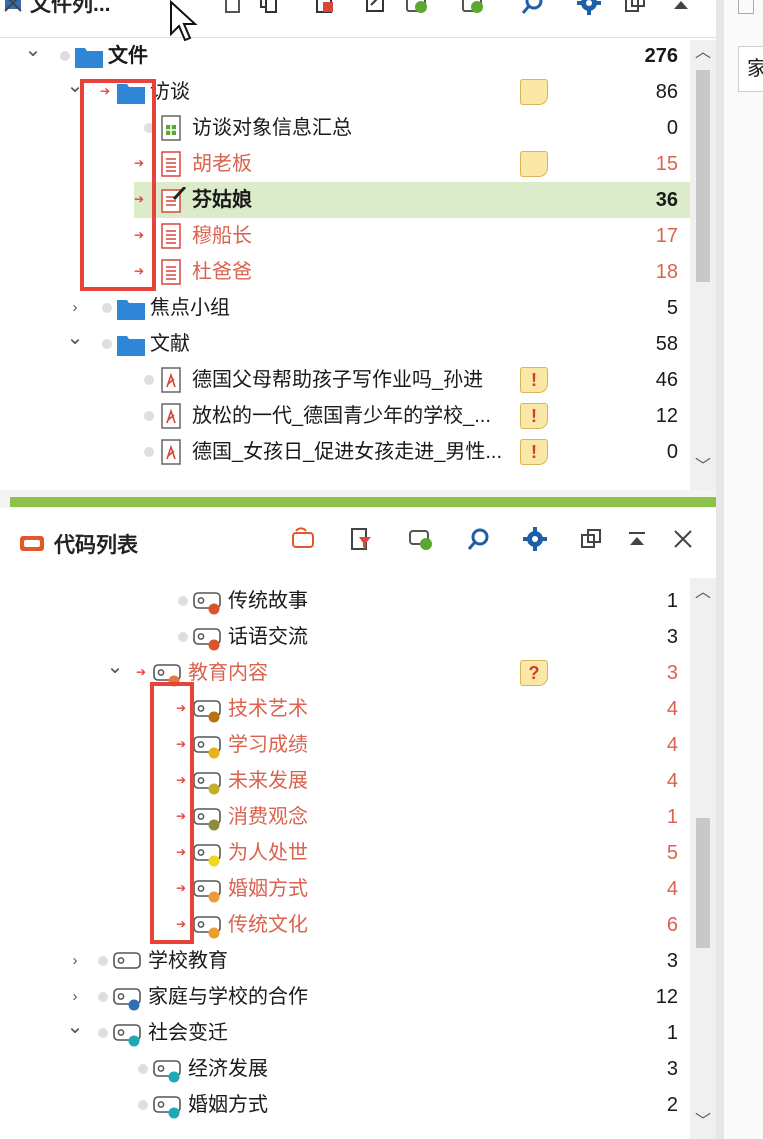 The height and width of the screenshot is (1139, 763). I want to click on document-row: 德国_女孩日_促进女孩走进_男性...! 0, so click(345, 452).